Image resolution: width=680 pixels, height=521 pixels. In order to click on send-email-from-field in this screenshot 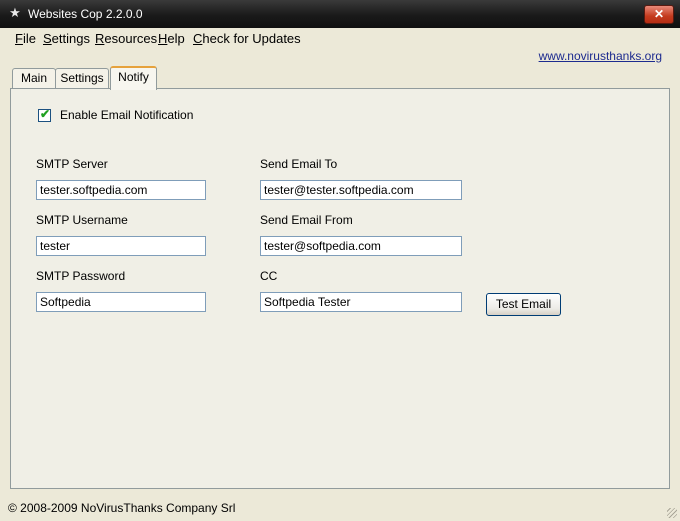, I will do `click(361, 246)`.